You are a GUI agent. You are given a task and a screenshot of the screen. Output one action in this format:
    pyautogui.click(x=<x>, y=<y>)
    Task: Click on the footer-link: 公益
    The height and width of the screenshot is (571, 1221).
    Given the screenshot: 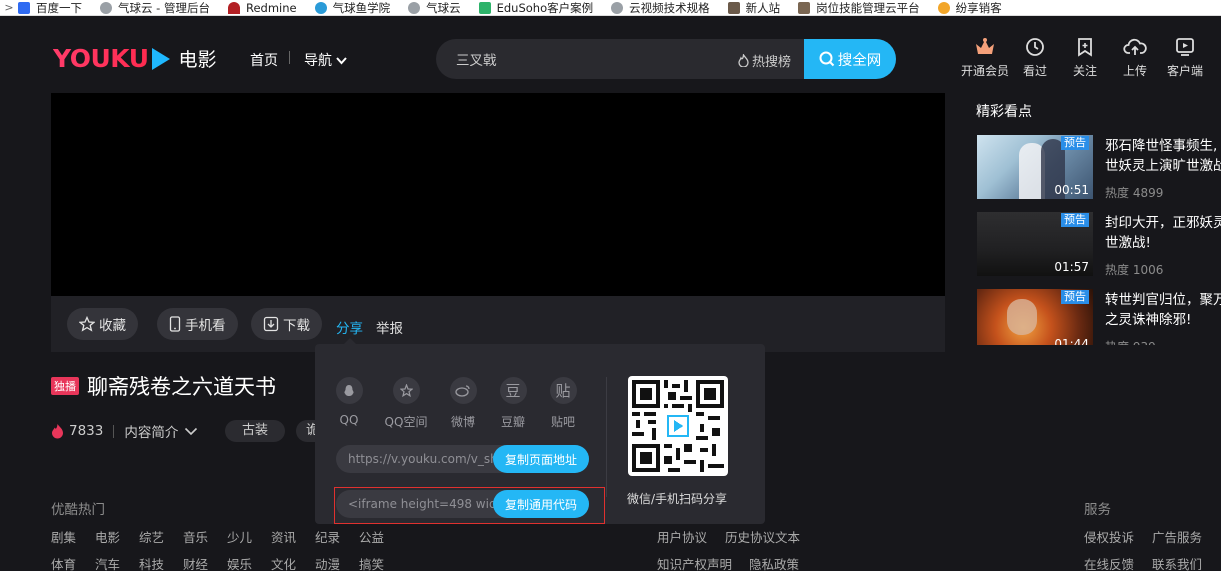 What is the action you would take?
    pyautogui.click(x=371, y=536)
    